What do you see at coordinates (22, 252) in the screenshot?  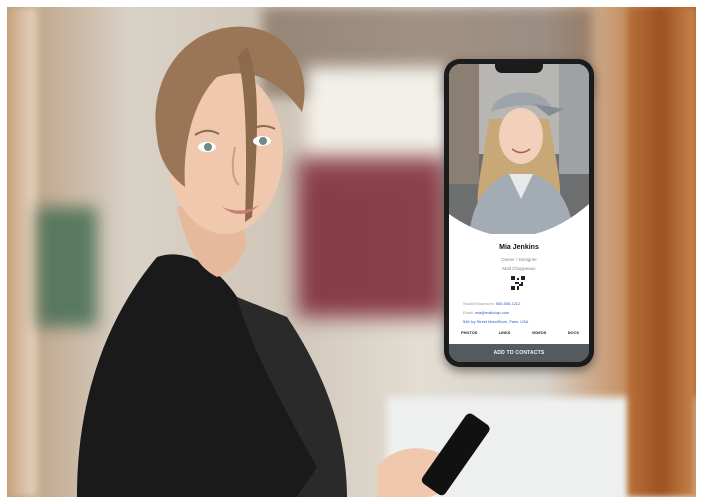 I see `background-left-blur` at bounding box center [22, 252].